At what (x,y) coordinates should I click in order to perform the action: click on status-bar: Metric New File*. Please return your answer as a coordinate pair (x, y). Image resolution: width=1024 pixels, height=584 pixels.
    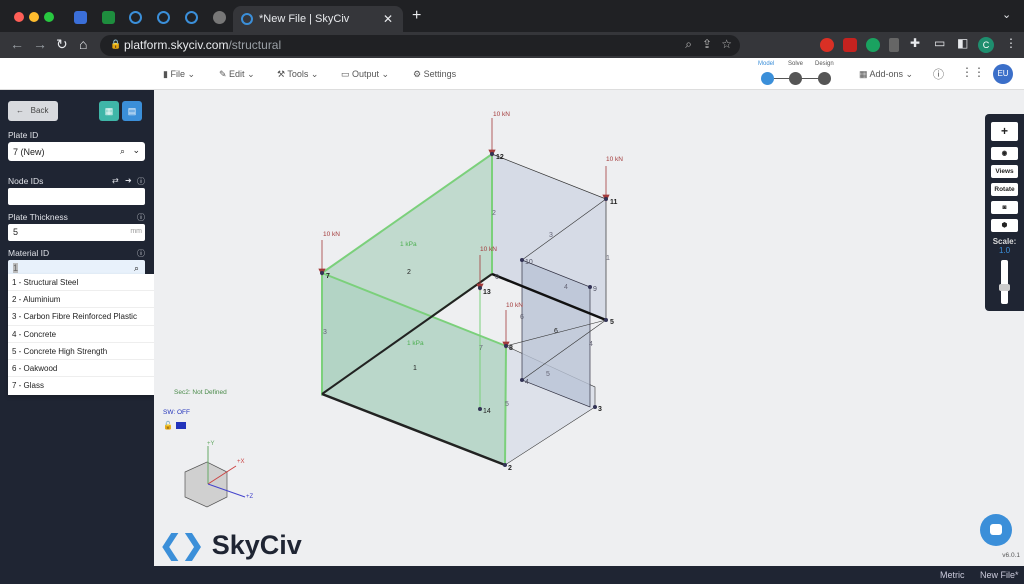
    Looking at the image, I should click on (589, 575).